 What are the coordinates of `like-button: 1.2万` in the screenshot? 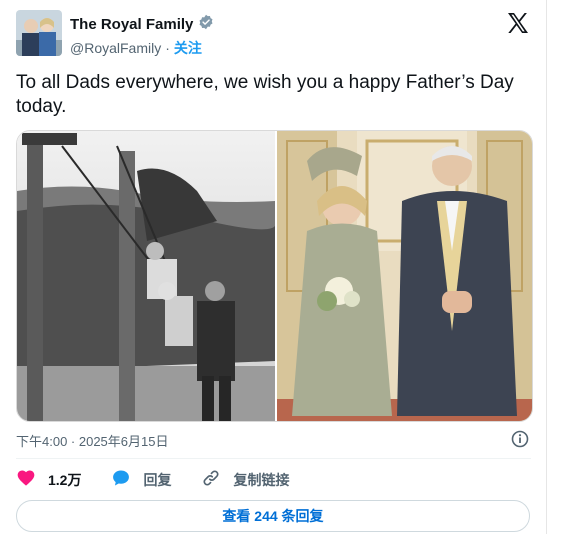 It's located at (48, 479).